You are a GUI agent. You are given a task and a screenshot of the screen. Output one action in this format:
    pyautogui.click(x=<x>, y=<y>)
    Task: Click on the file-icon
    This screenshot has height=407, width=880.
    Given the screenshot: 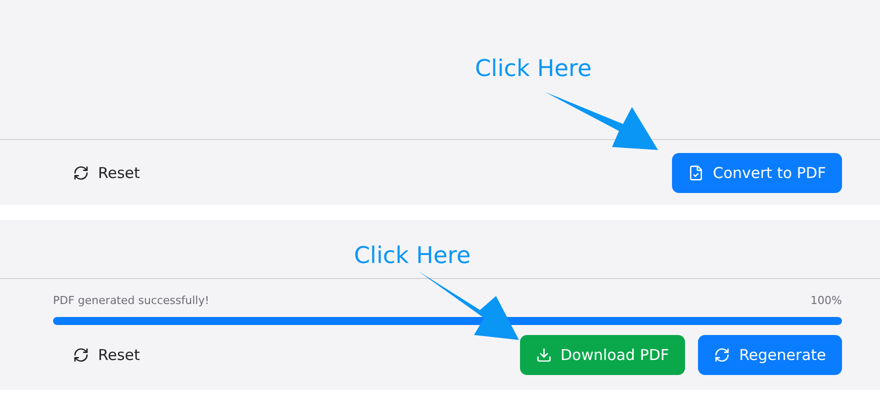 What is the action you would take?
    pyautogui.click(x=696, y=172)
    